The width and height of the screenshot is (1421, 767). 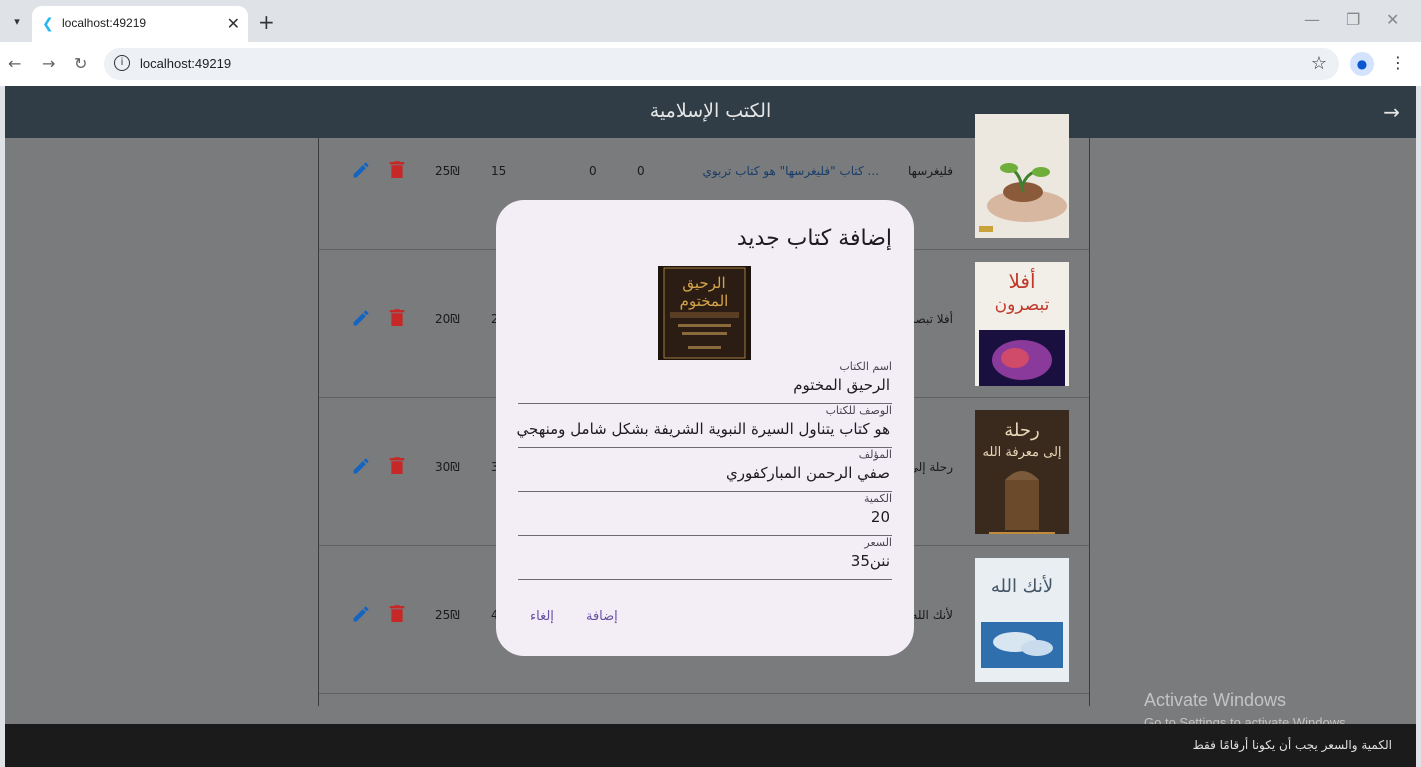 I want to click on field-label: المؤلف, so click(x=875, y=454).